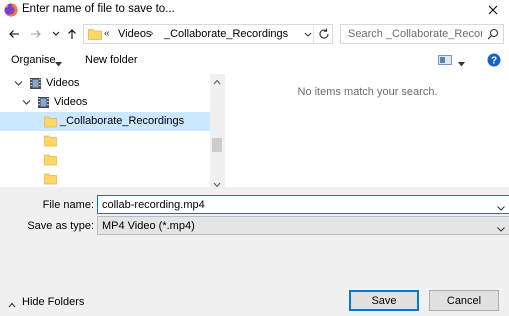 Image resolution: width=509 pixels, height=316 pixels. Describe the element at coordinates (148, 226) in the screenshot. I see `save-as-type-value: MP4 Video (*.mp4)` at that location.